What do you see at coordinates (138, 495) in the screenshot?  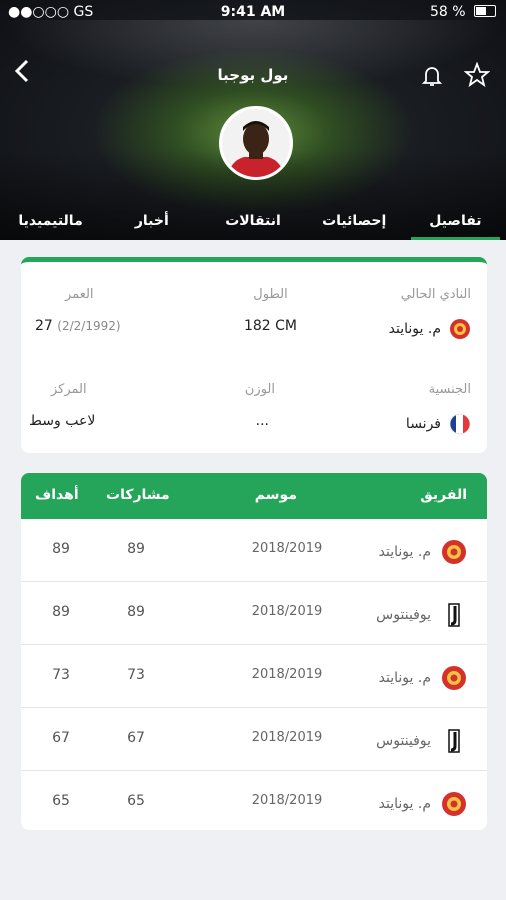 I see `col-apps: مشاركات` at bounding box center [138, 495].